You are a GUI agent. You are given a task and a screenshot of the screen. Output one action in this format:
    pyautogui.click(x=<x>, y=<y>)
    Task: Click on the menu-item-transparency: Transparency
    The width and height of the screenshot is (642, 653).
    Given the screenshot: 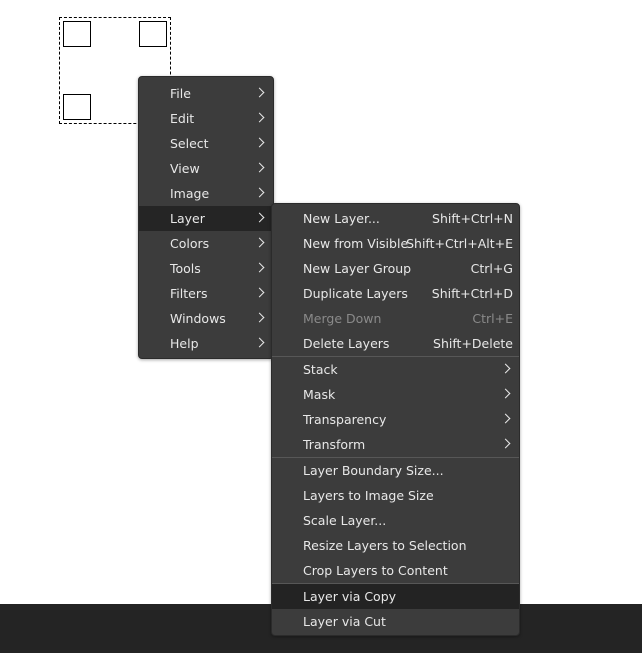 What is the action you would take?
    pyautogui.click(x=395, y=419)
    